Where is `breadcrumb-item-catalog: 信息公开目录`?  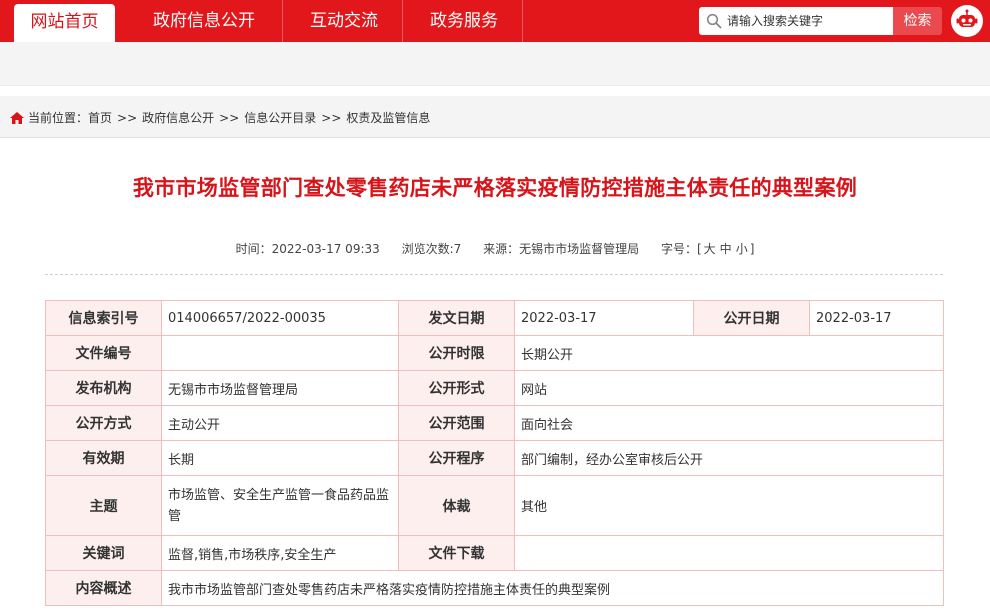
breadcrumb-item-catalog: 信息公开目录 is located at coordinates (280, 118).